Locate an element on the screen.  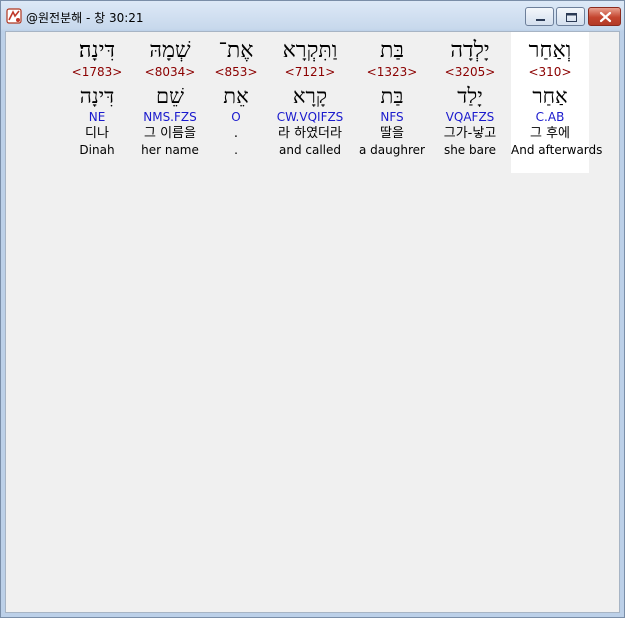
korean-gloss: 라 하였더라 is located at coordinates (310, 133).